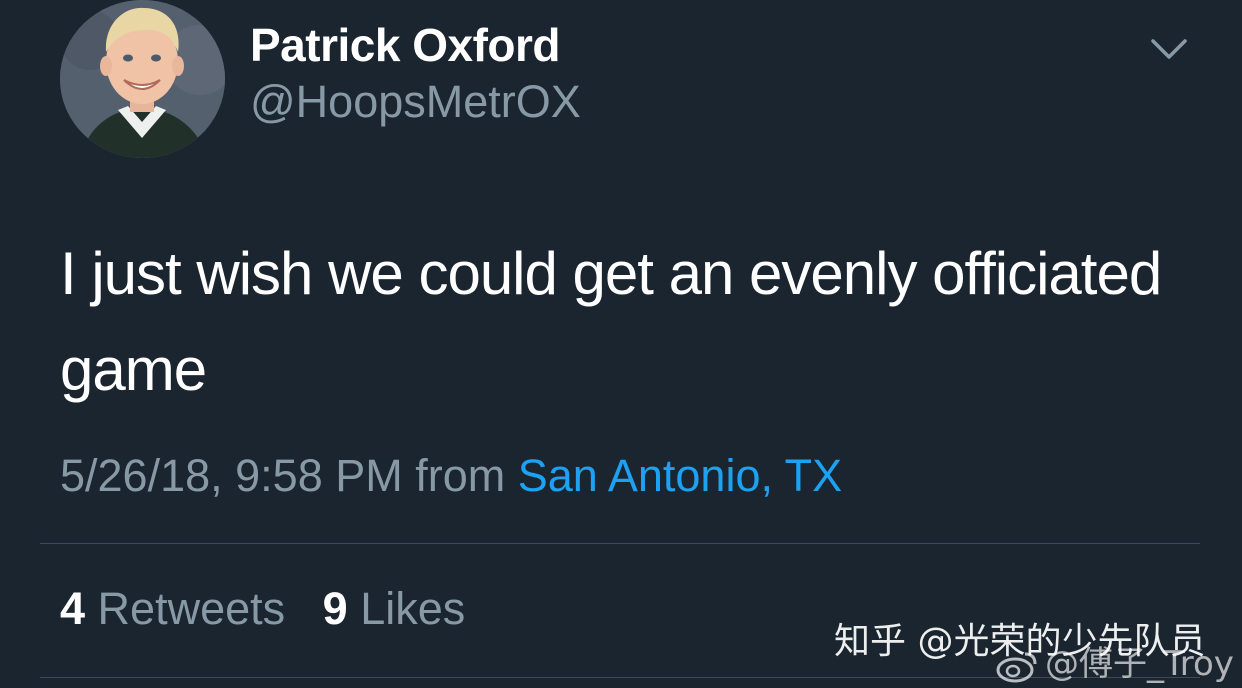  Describe the element at coordinates (460, 475) in the screenshot. I see `from-label: from` at that location.